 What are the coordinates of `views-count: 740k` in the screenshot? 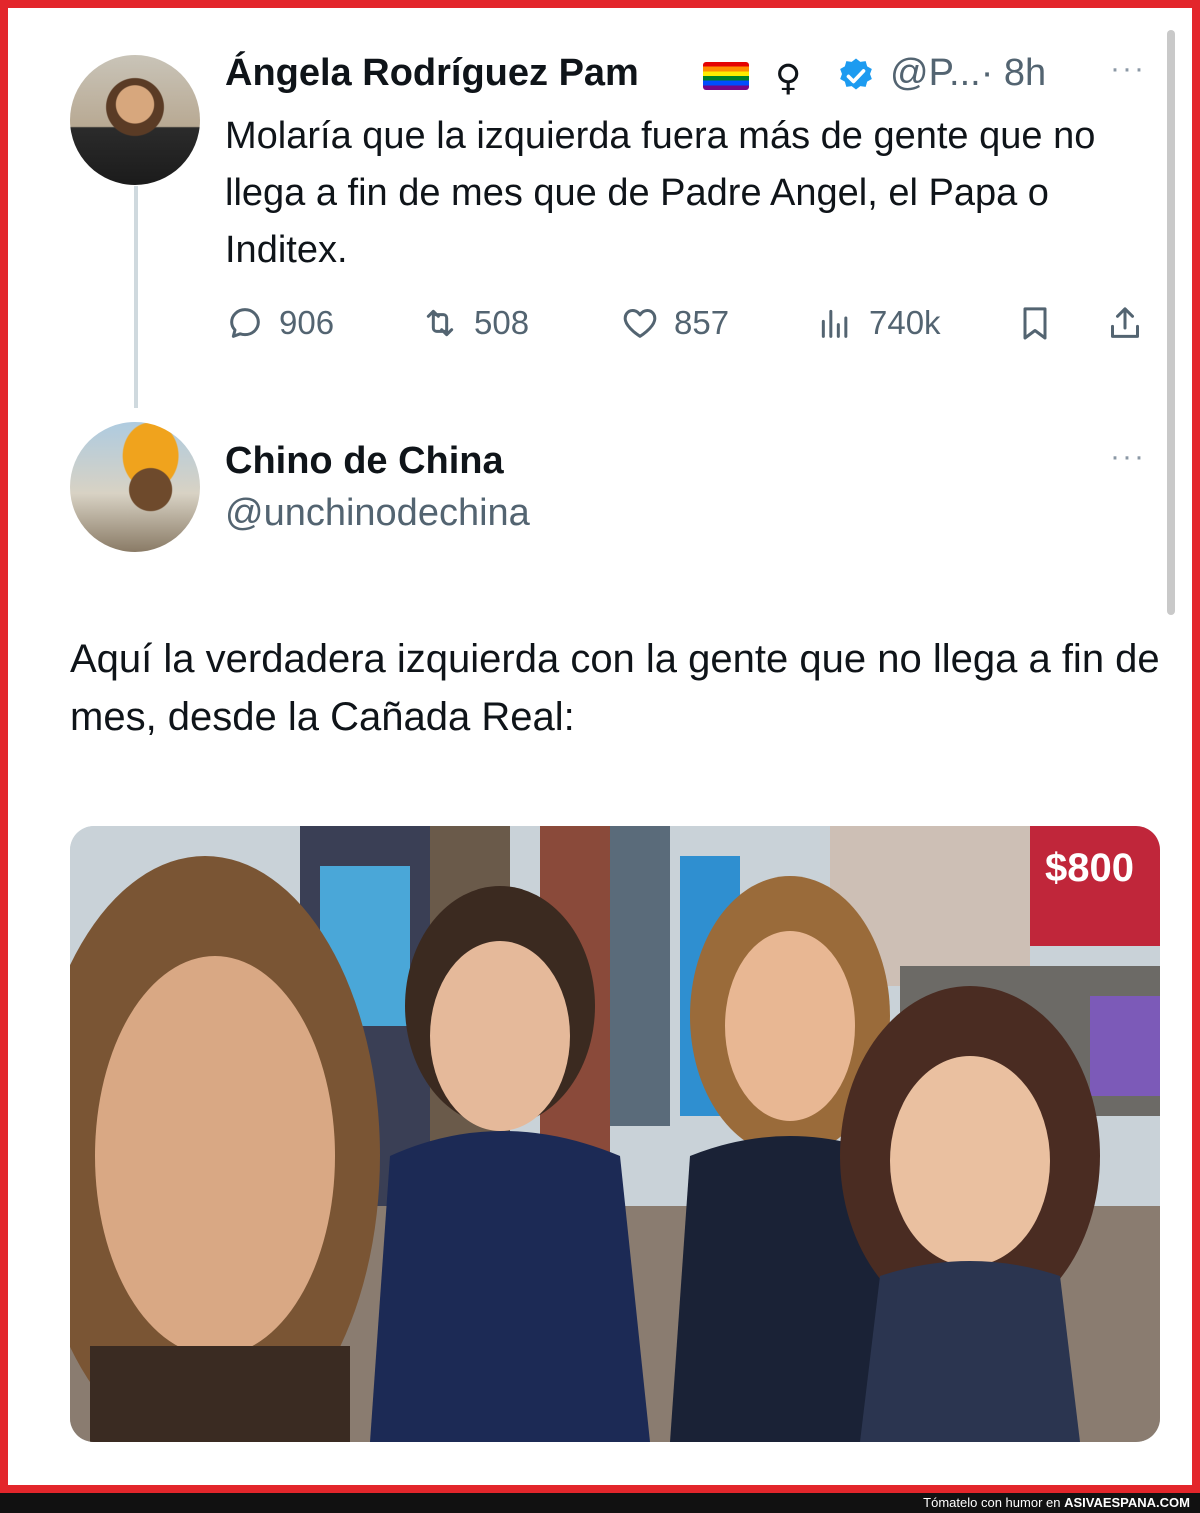 It's located at (905, 322).